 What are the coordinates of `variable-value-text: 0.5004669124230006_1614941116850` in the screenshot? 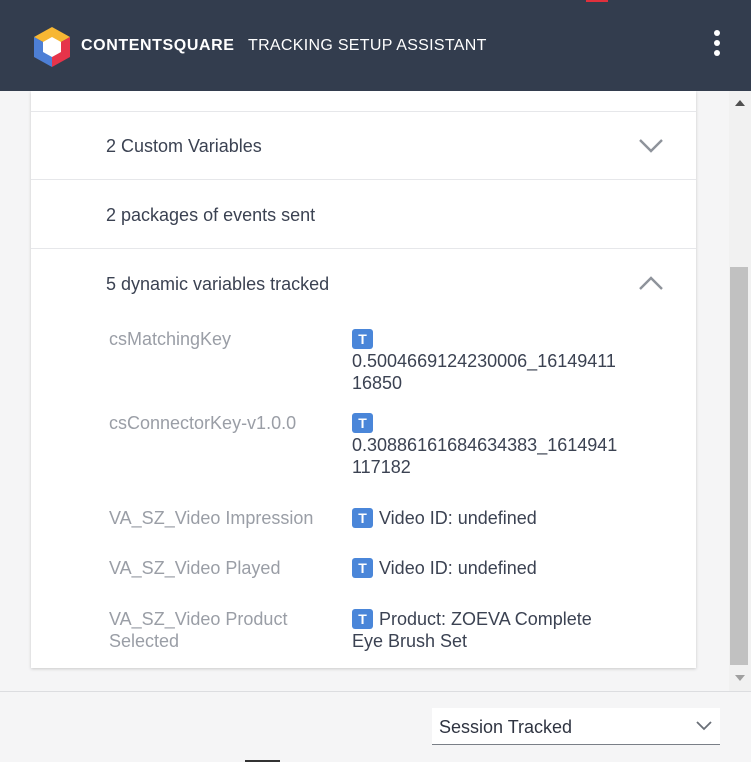 It's located at (484, 372).